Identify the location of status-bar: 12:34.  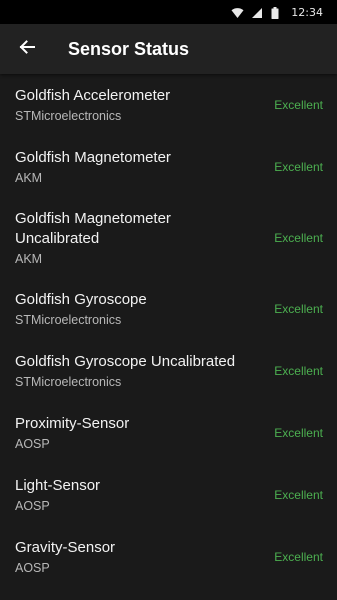
(168, 12).